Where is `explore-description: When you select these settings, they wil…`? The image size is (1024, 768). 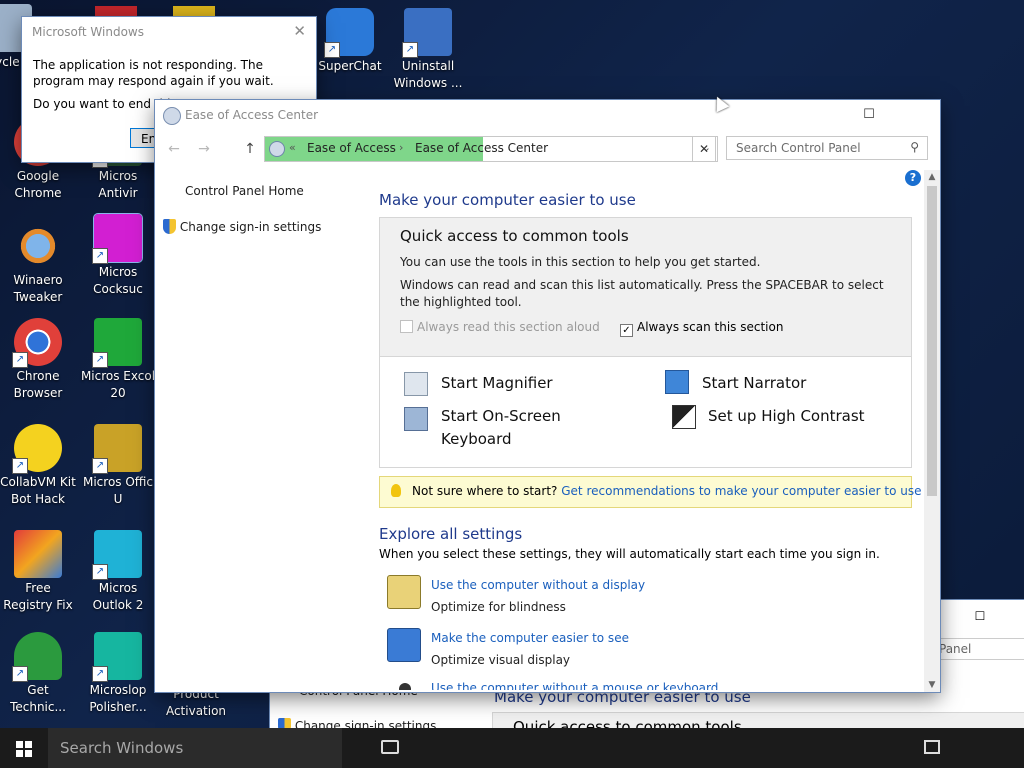
explore-description: When you select these settings, they wil… is located at coordinates (629, 554).